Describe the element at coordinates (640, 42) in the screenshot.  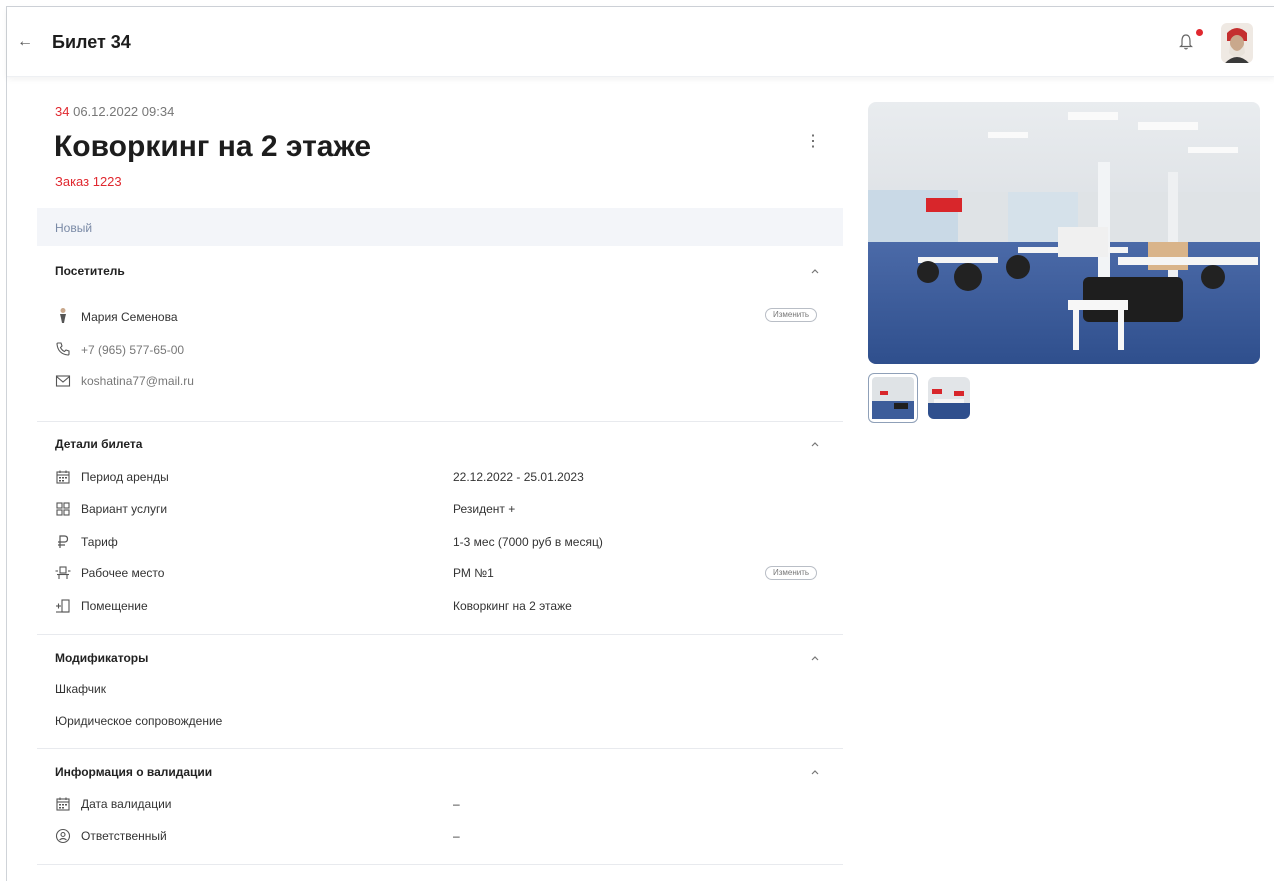
I see `top-bar: ← Билет 34` at that location.